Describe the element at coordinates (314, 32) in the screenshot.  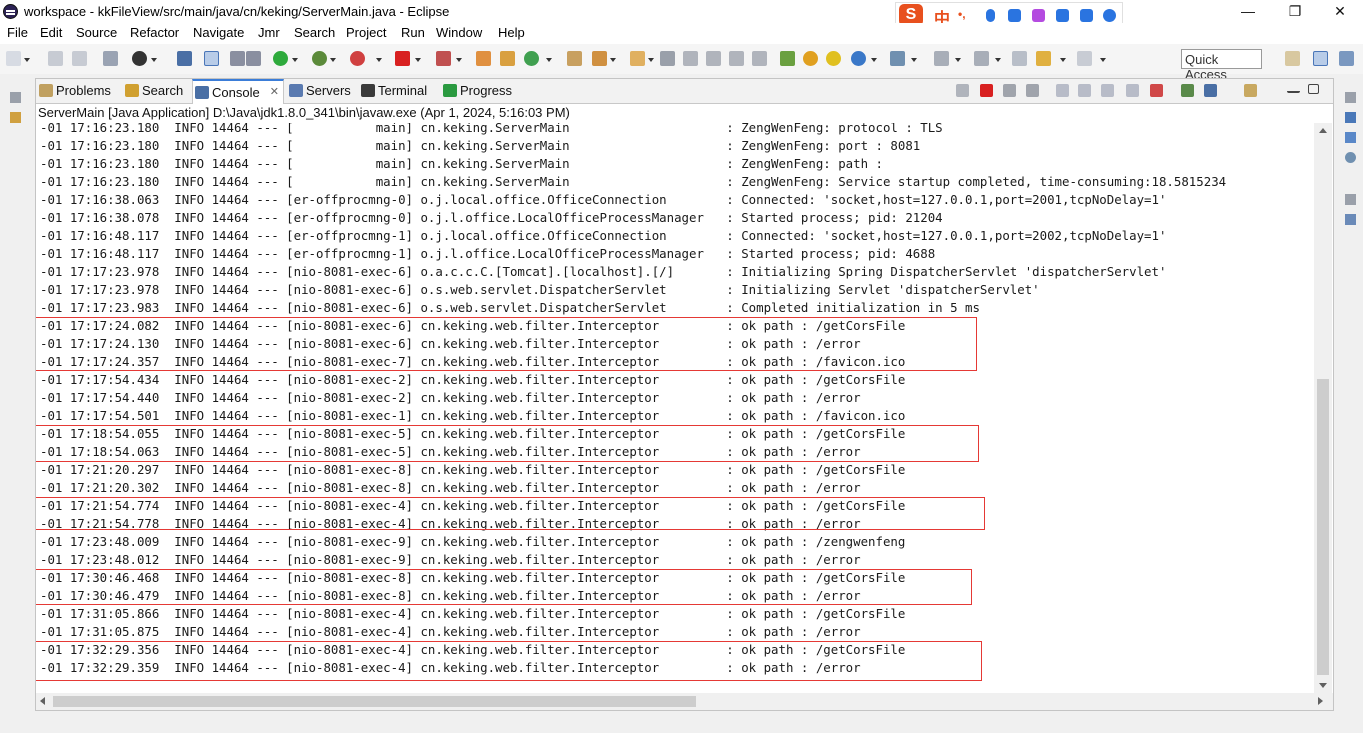
I see `menu-search: Search` at that location.